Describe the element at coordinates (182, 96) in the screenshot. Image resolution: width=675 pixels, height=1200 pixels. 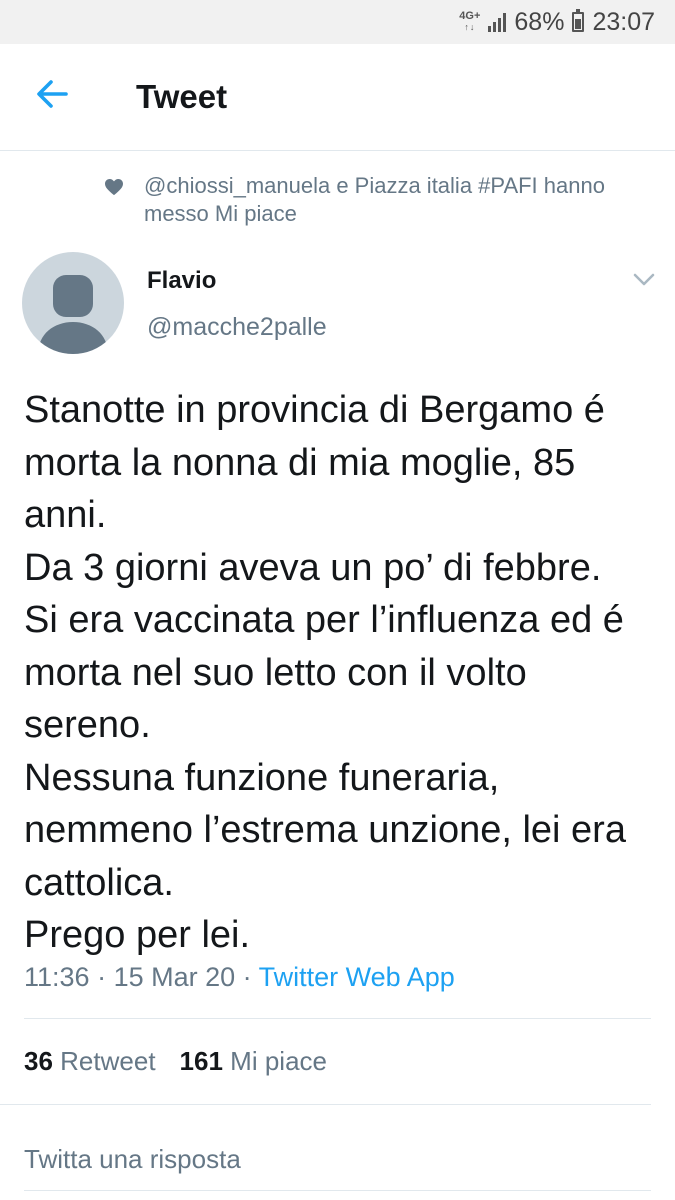
I see `page-title: Tweet` at that location.